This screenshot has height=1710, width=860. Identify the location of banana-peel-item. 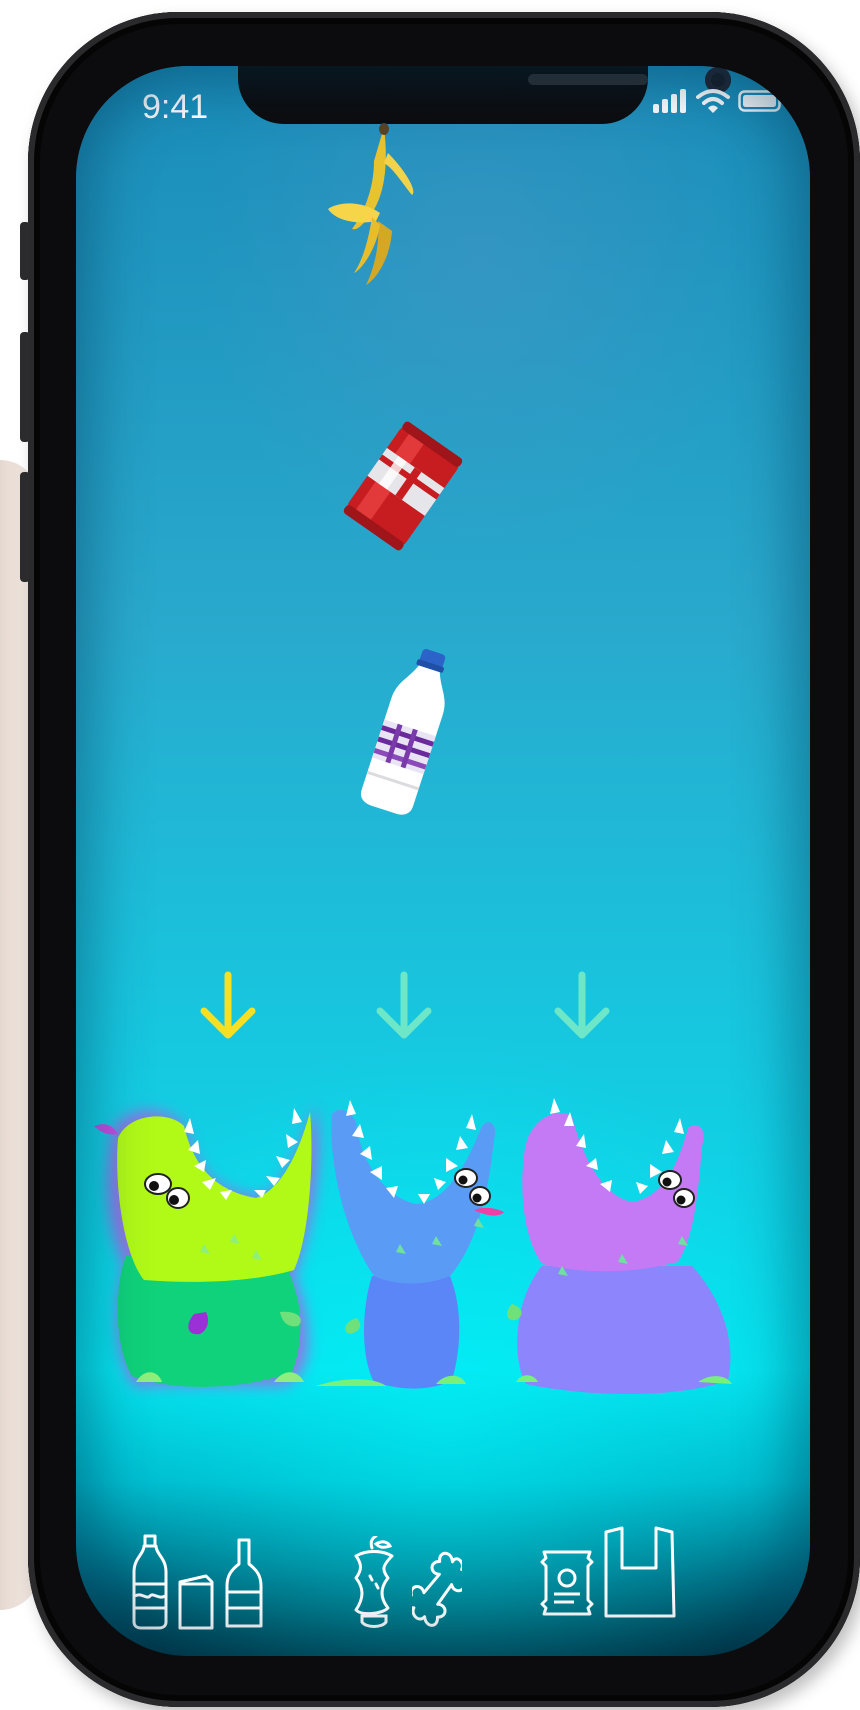
(372, 206).